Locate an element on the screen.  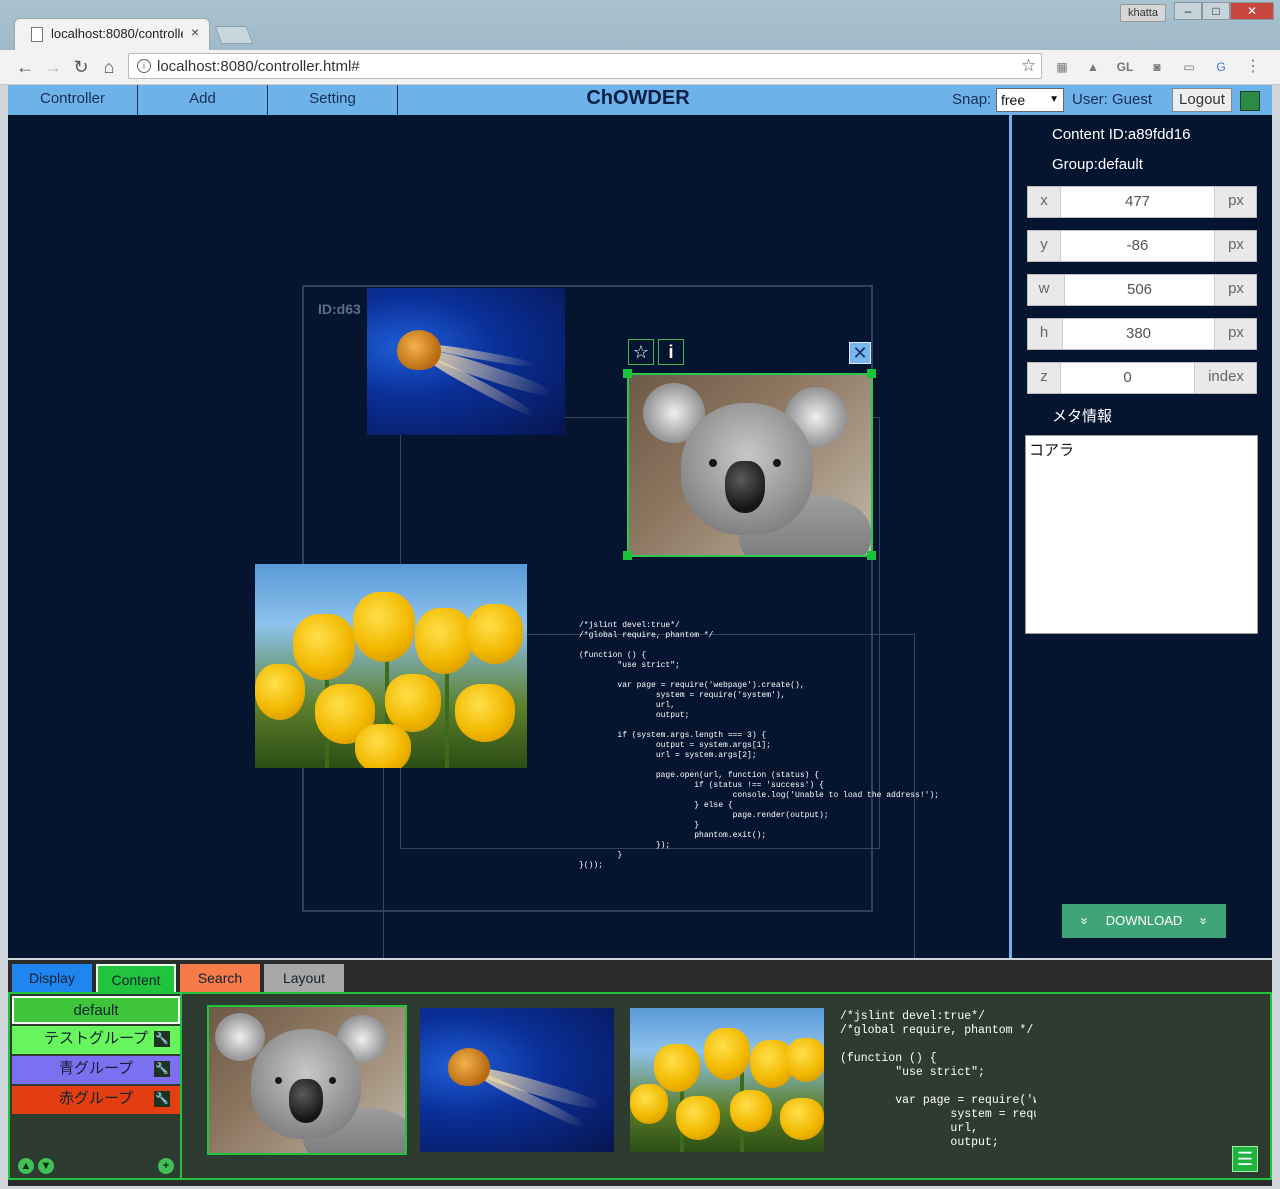
w-label: w is located at coordinates (1044, 288).